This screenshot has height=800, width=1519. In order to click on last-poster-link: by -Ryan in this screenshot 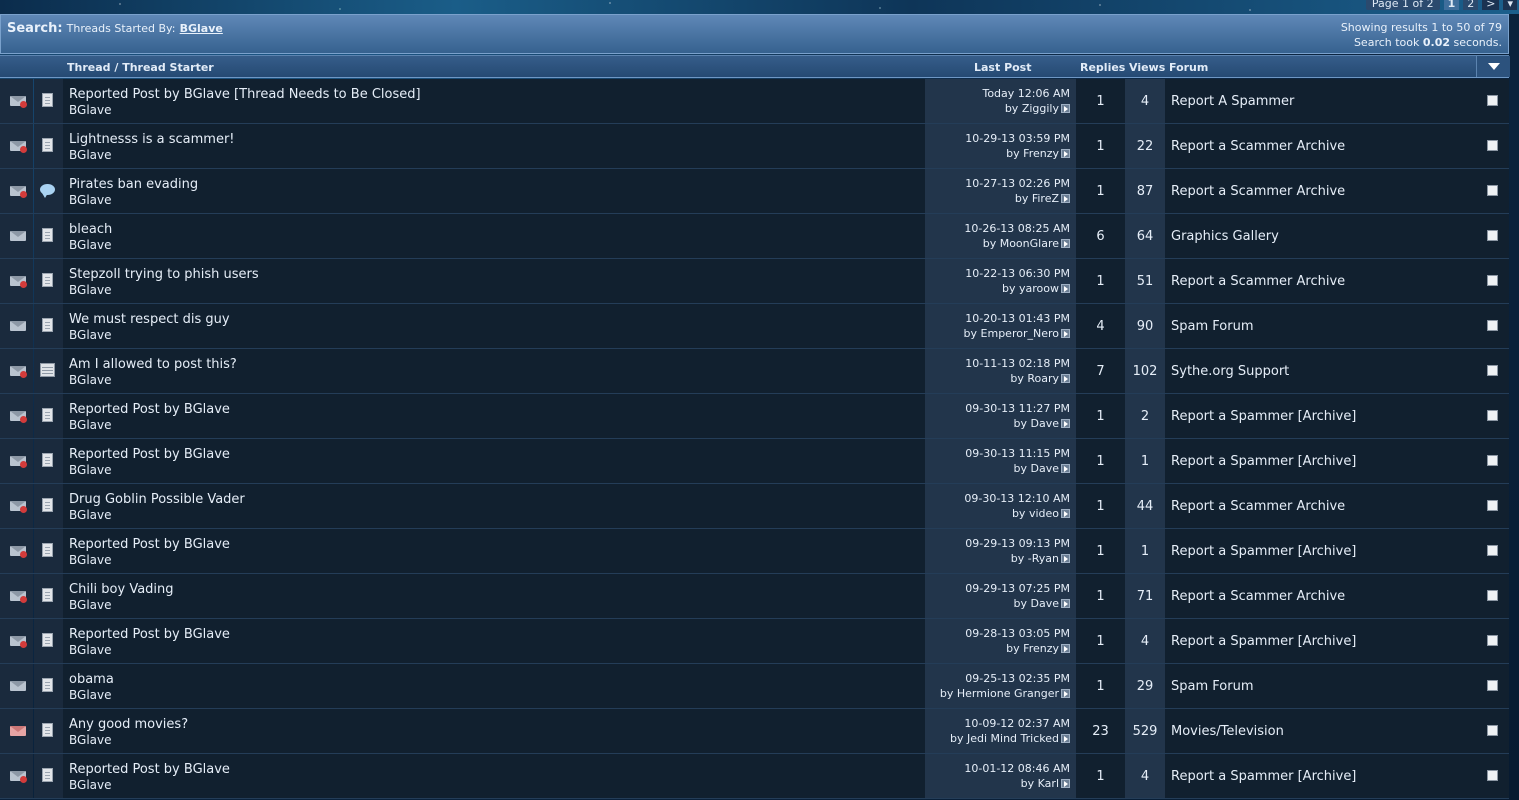, I will do `click(1035, 558)`.